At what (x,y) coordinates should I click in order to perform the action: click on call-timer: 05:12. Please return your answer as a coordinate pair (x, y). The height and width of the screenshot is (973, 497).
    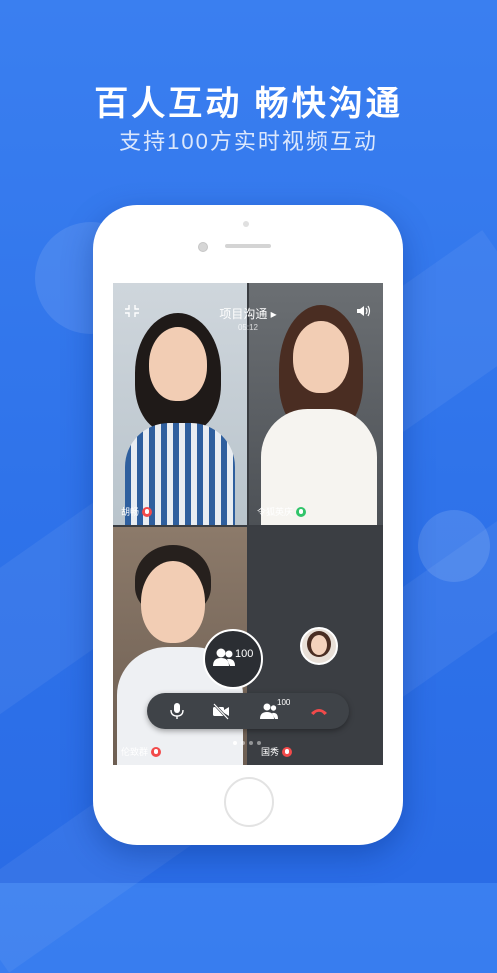
    Looking at the image, I should click on (248, 327).